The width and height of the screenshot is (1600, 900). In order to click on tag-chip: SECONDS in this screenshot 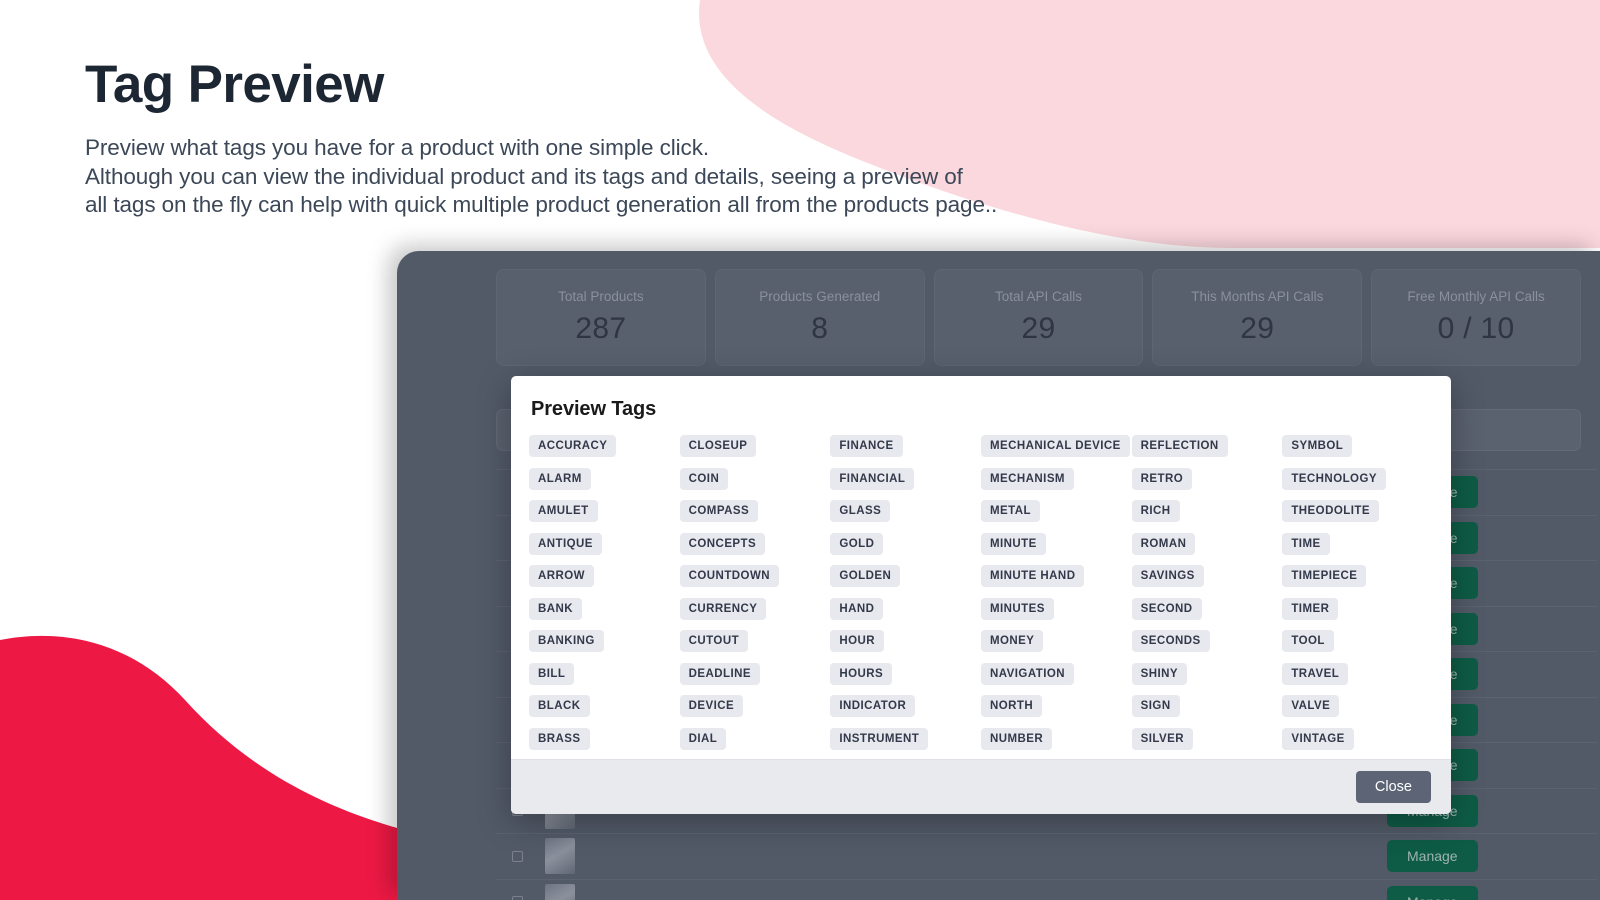, I will do `click(1170, 641)`.